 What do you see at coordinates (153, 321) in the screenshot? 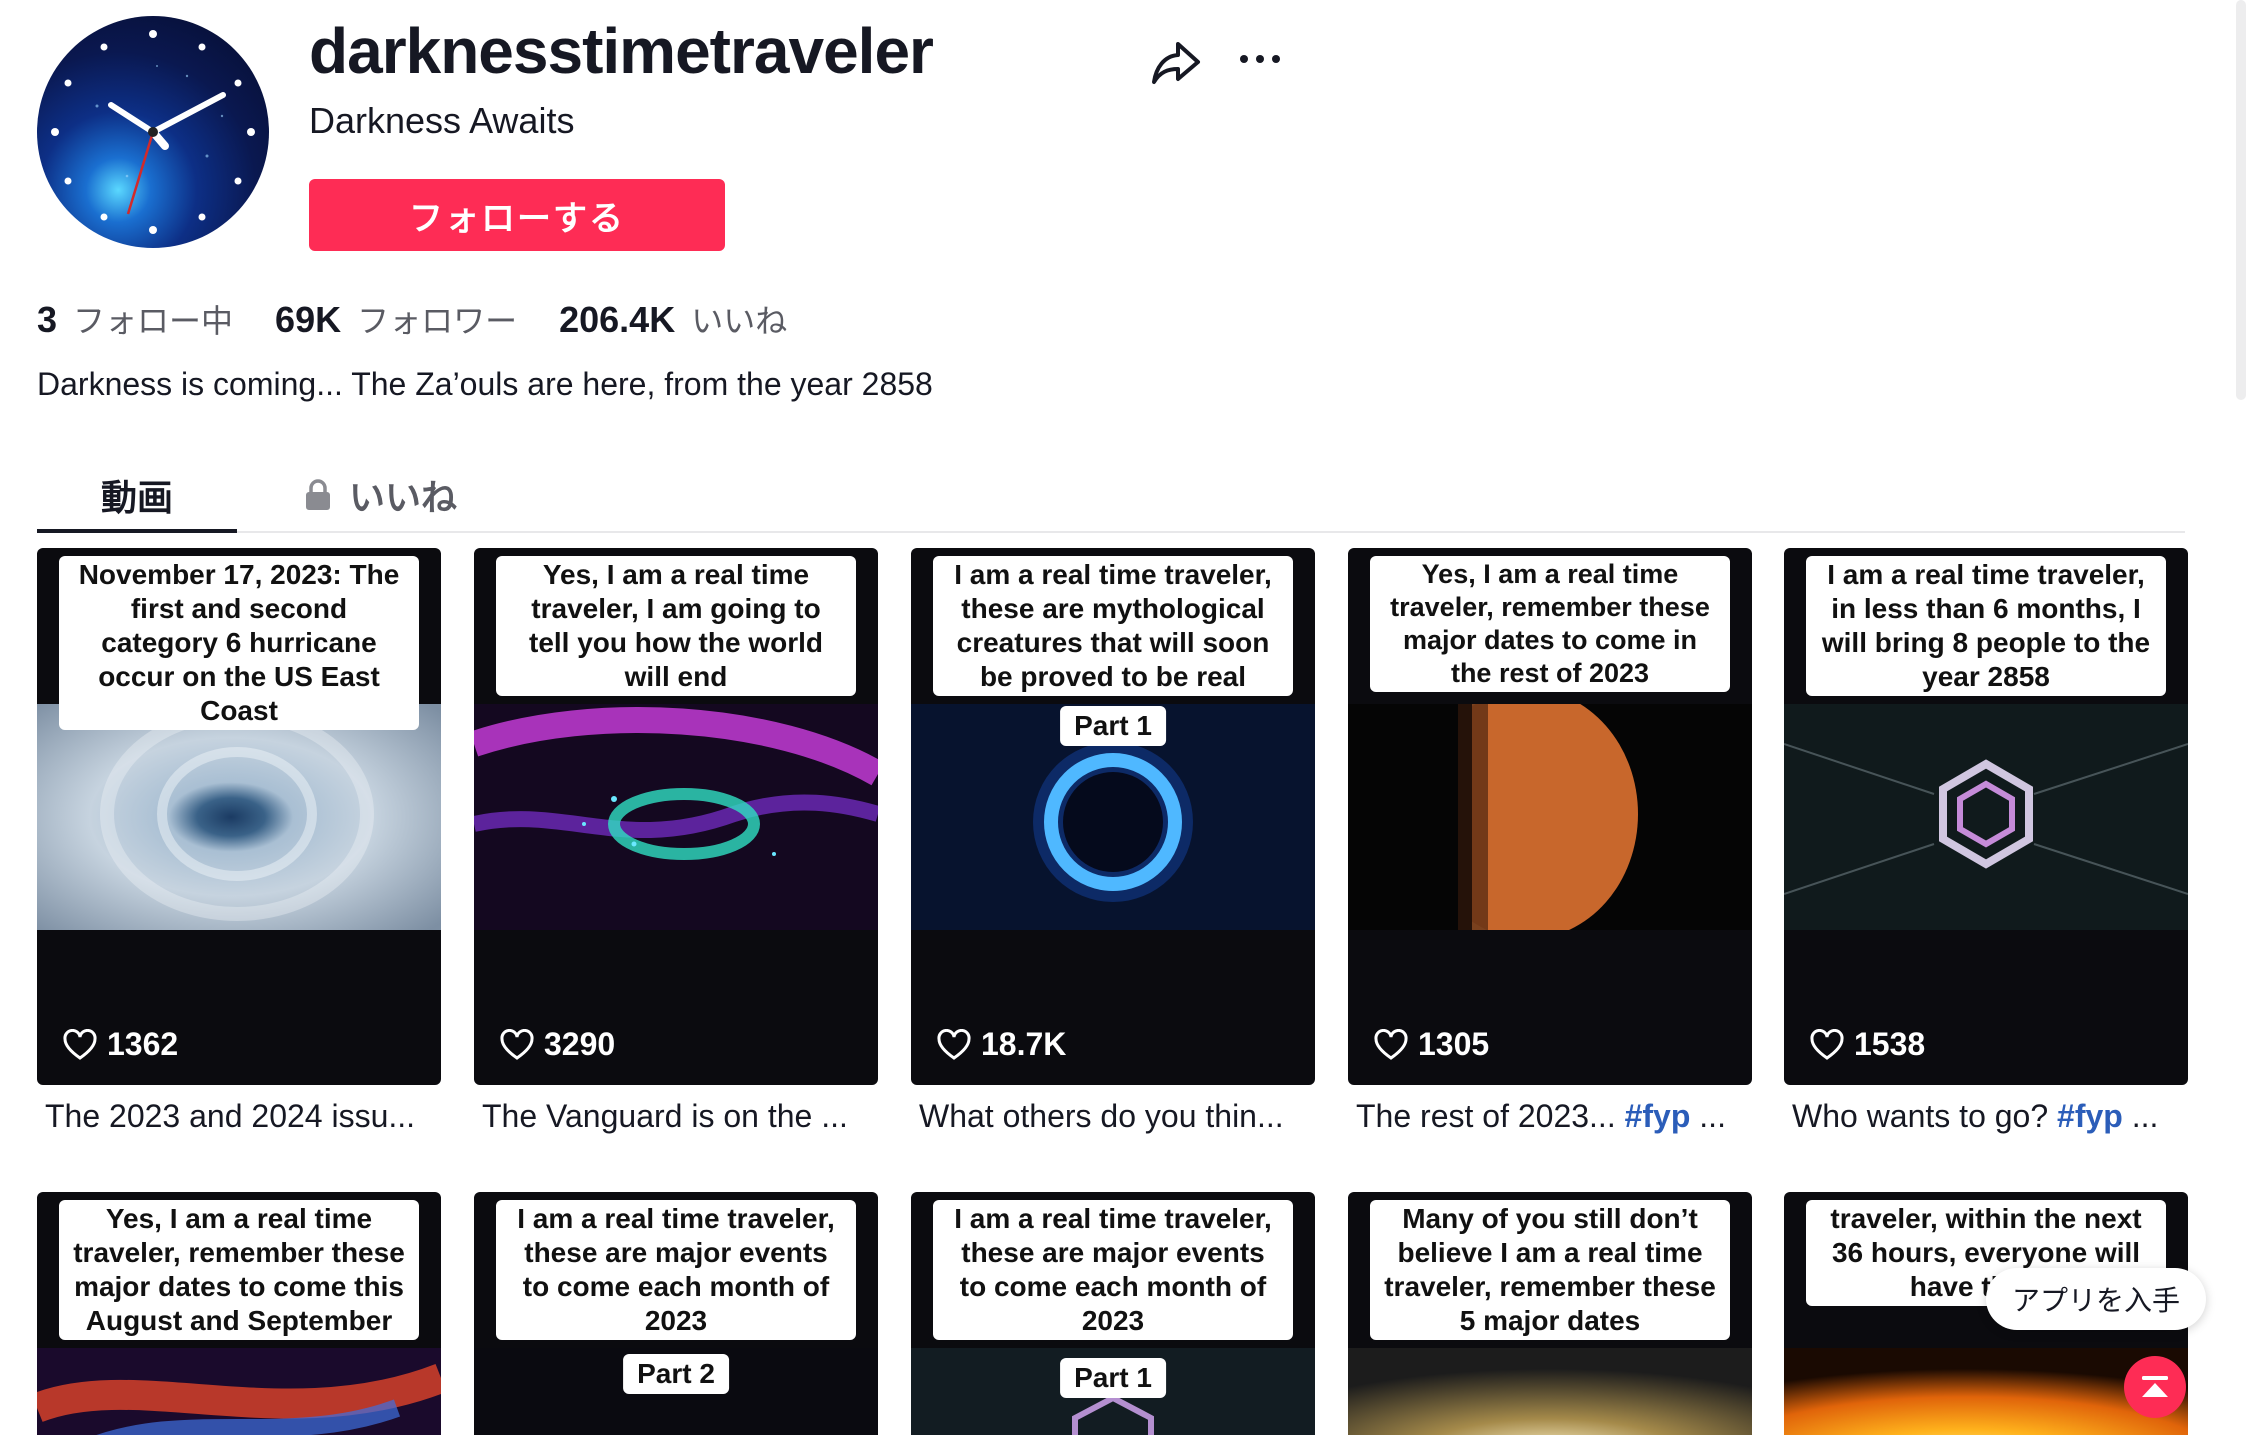
I see `stat-following-label: フォロー中` at bounding box center [153, 321].